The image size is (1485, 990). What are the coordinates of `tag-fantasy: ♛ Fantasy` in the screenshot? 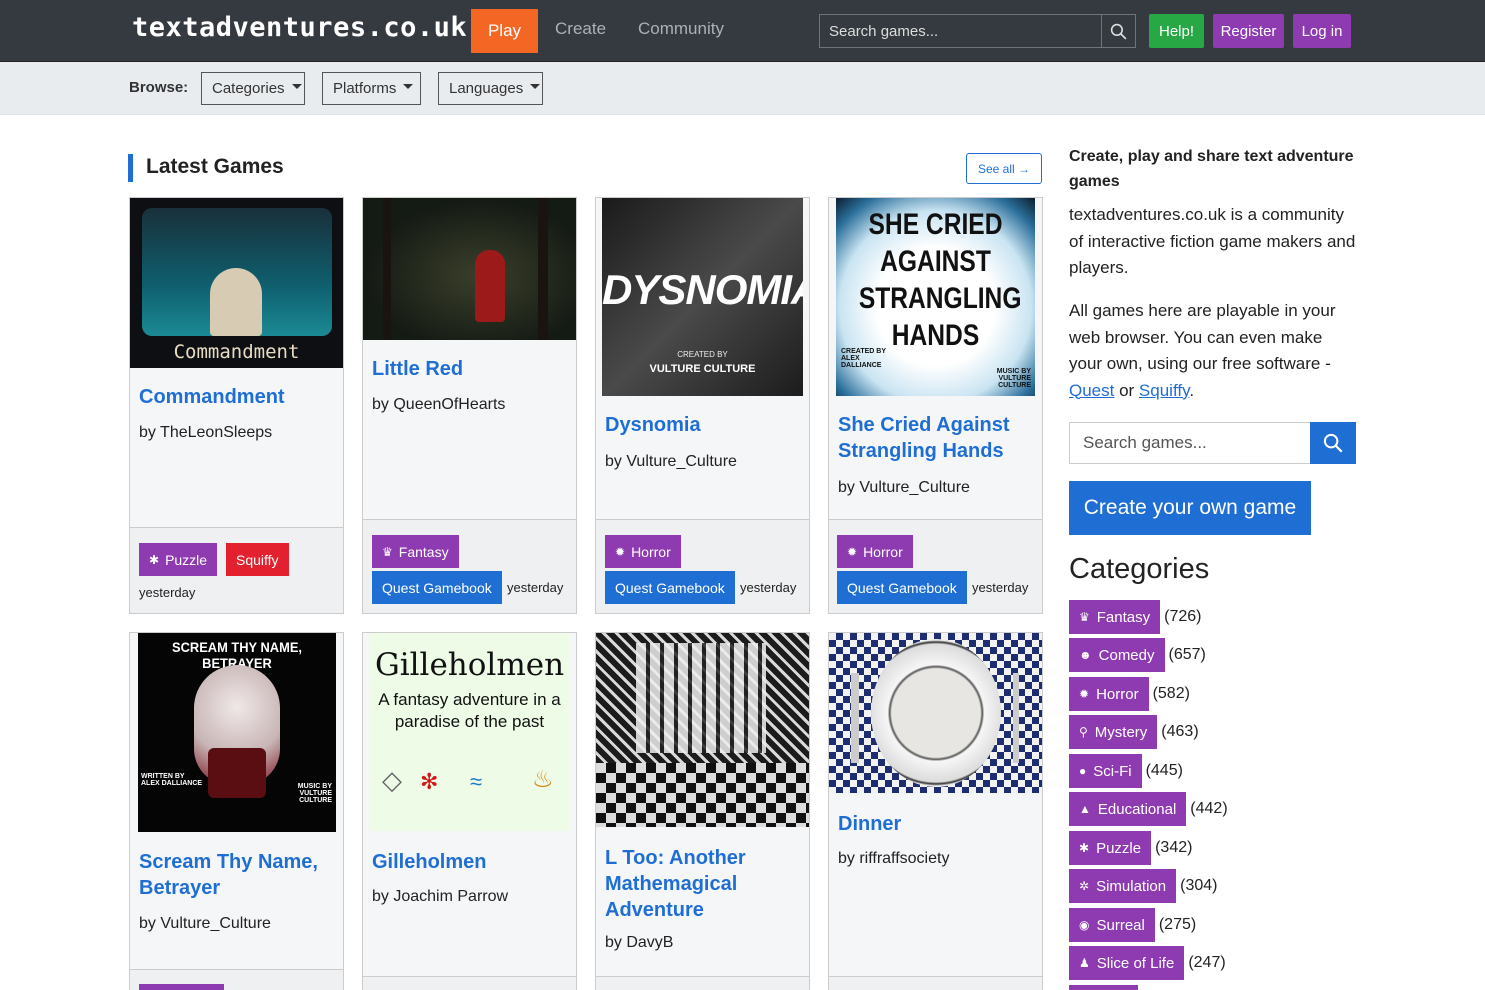 It's located at (415, 551).